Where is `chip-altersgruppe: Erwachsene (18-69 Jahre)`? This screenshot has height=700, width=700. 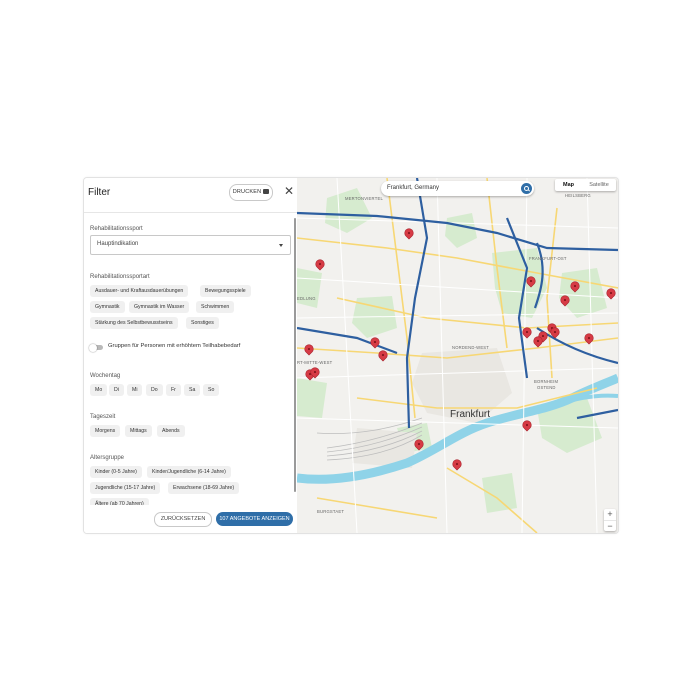
chip-altersgruppe: Erwachsene (18-69 Jahre) is located at coordinates (204, 488).